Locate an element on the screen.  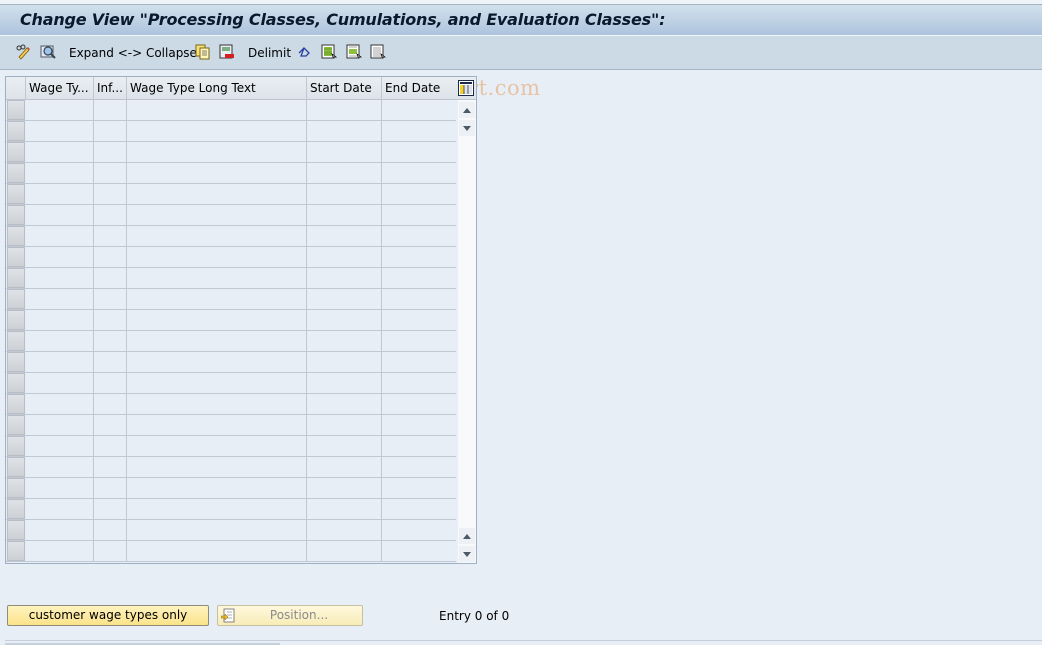
column-header-end-date: End Date is located at coordinates (419, 88).